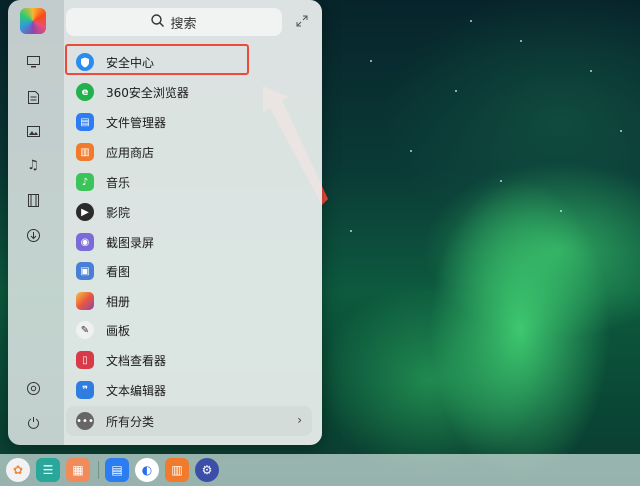  Describe the element at coordinates (186, 301) in the screenshot. I see `app-item-album: 相册` at that location.